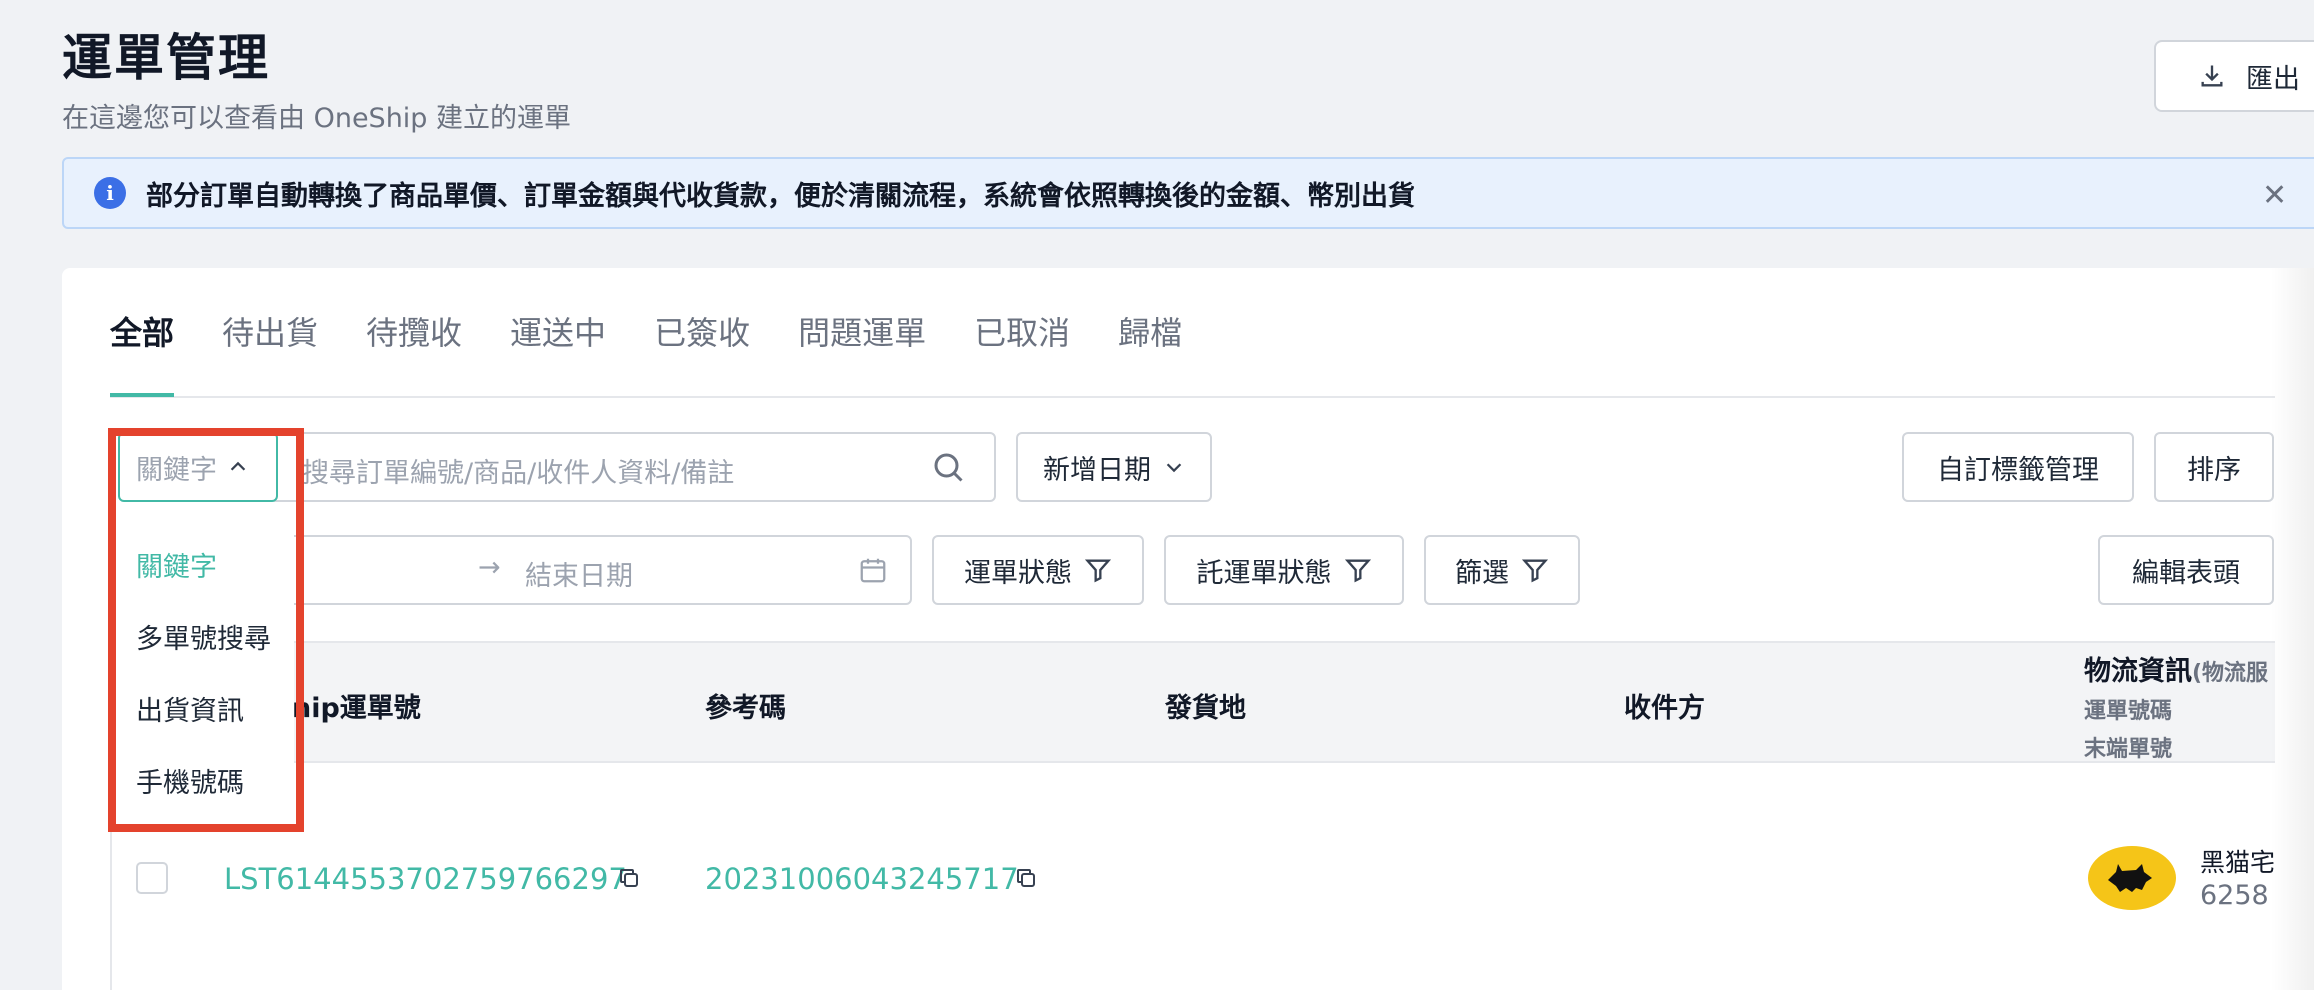 The width and height of the screenshot is (2314, 990). Describe the element at coordinates (152, 878) in the screenshot. I see `row-checkbox` at that location.